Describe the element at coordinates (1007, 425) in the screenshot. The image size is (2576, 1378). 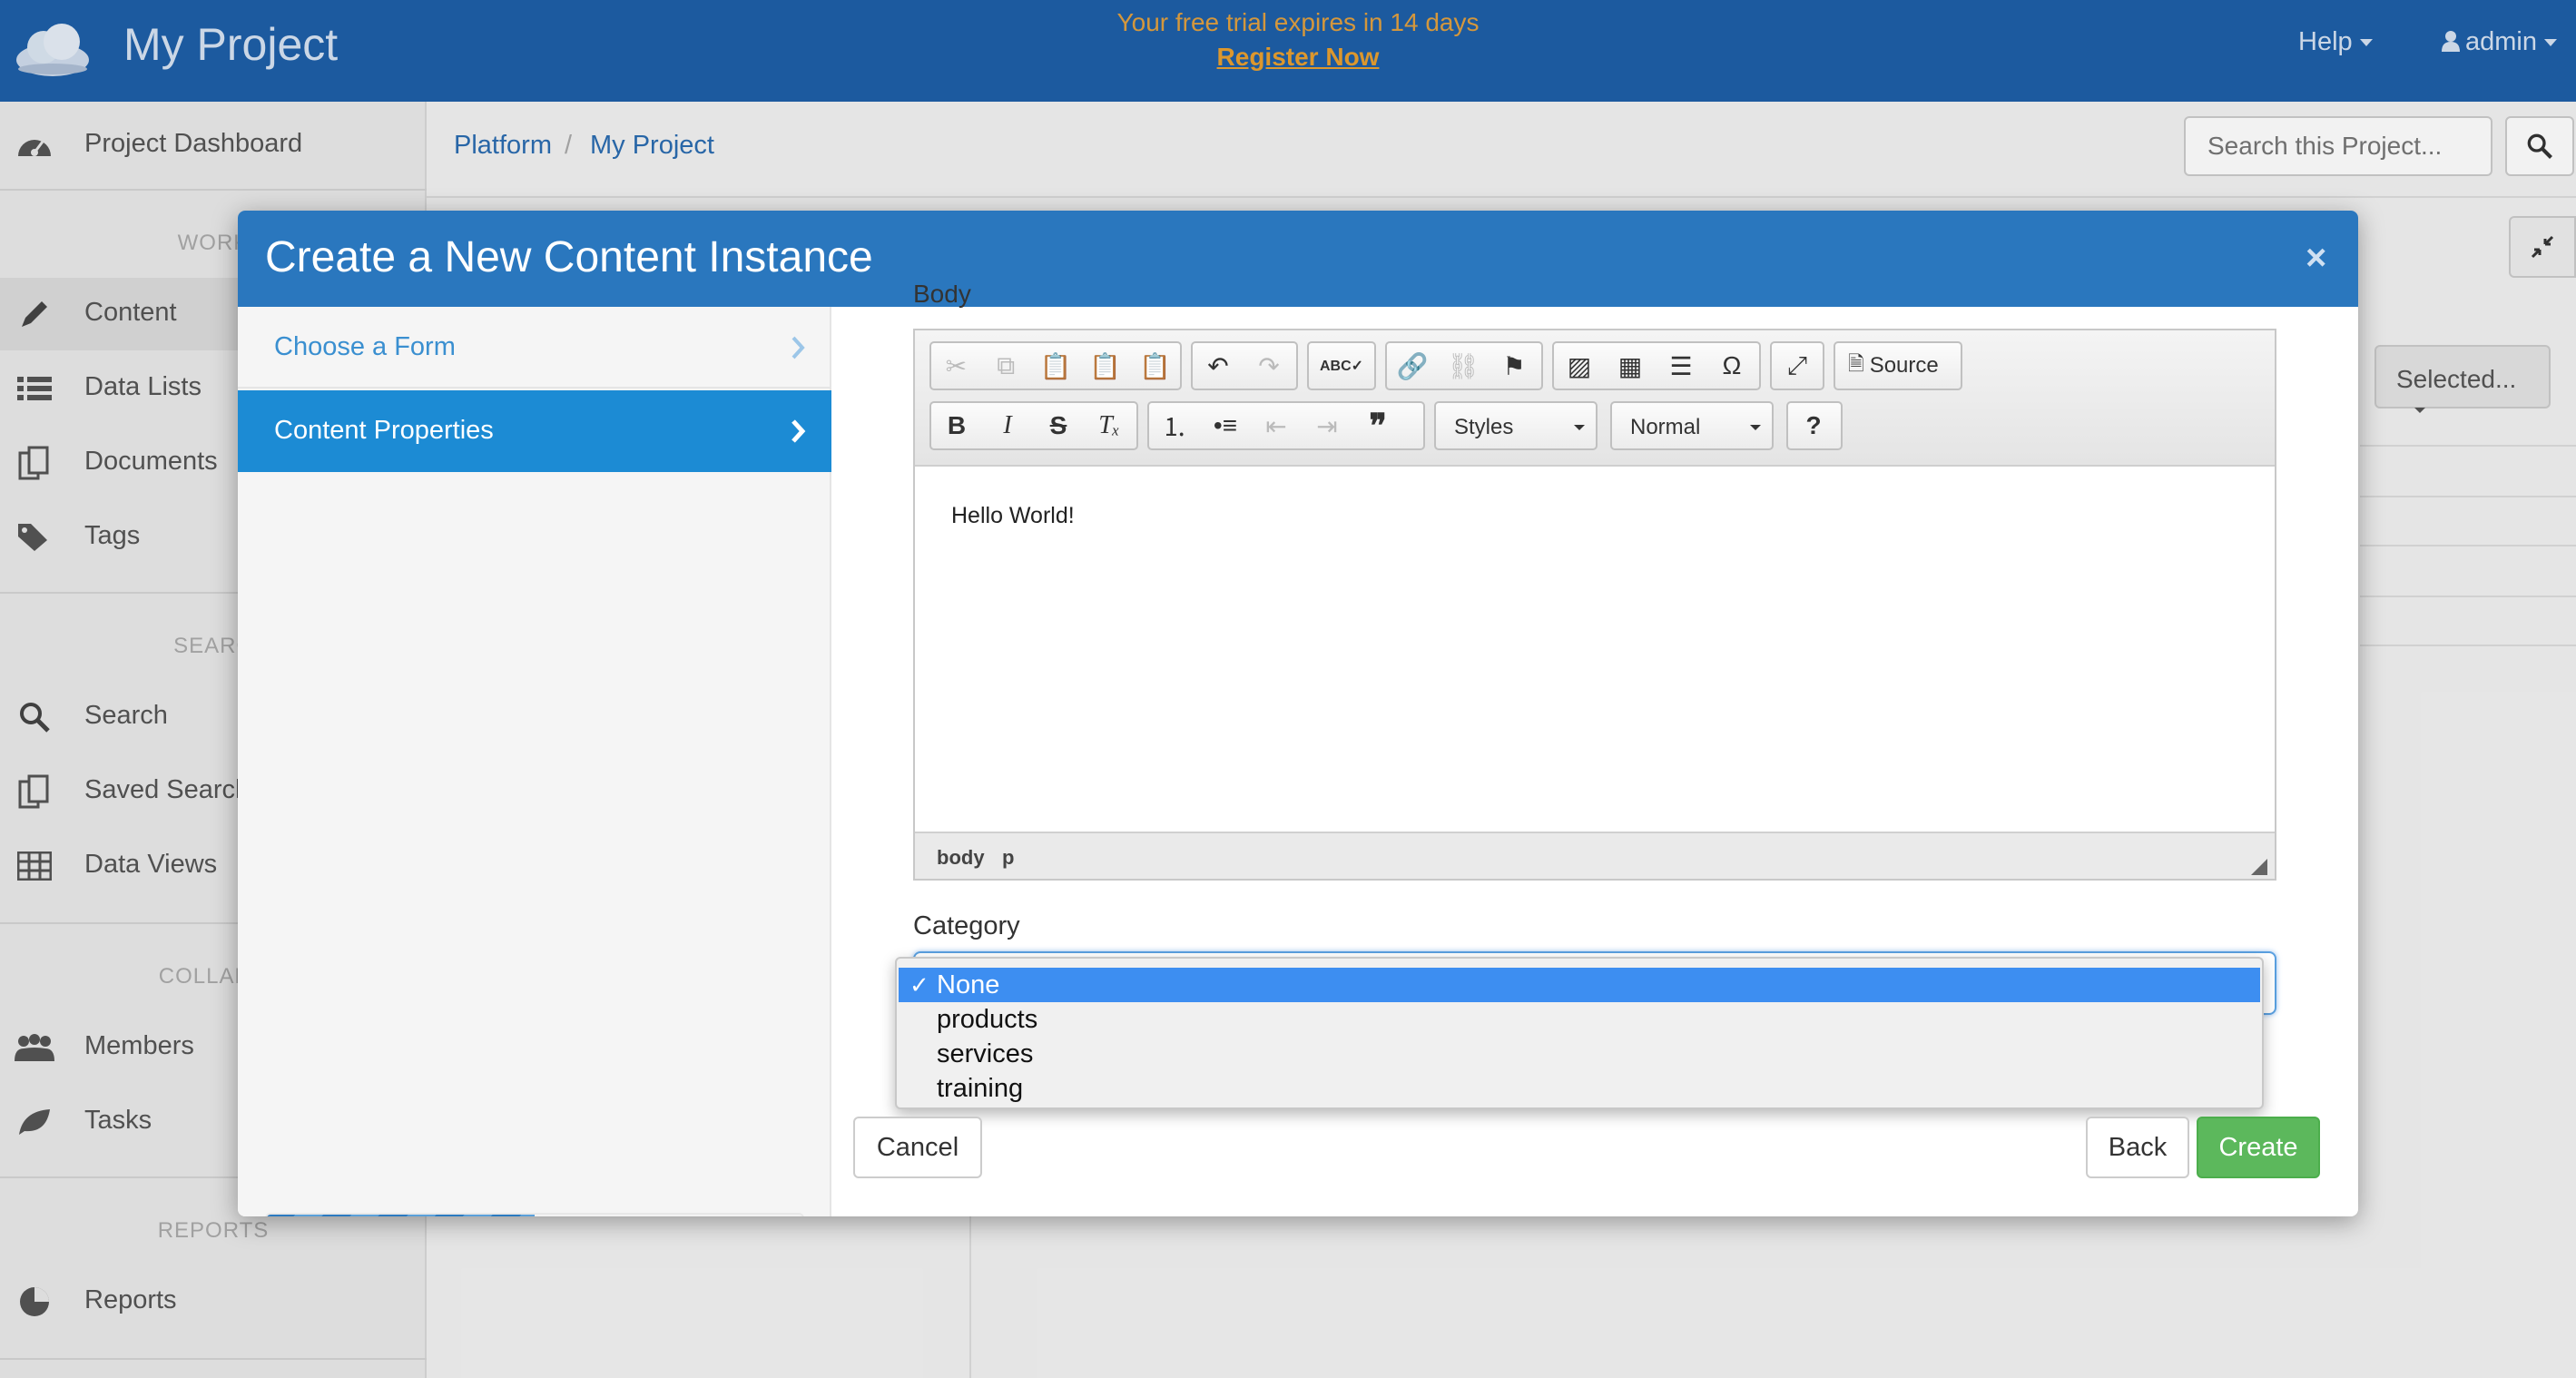
I see `italic-icon: I` at that location.